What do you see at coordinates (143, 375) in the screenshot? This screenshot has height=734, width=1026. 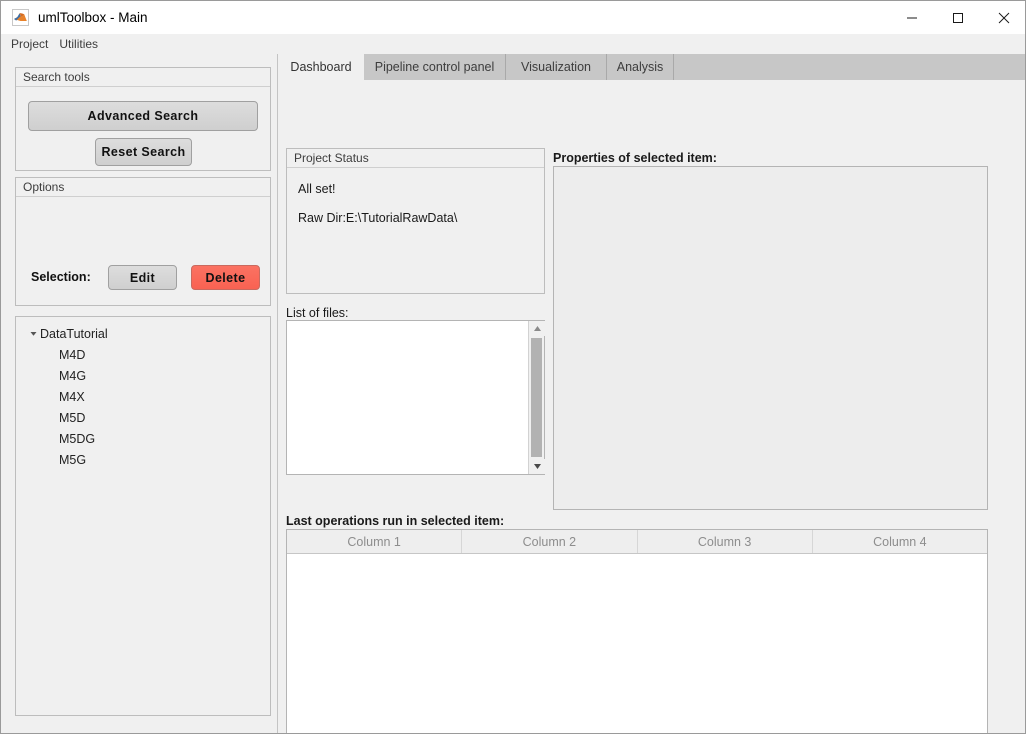 I see `tree-node-m4g: M4G` at bounding box center [143, 375].